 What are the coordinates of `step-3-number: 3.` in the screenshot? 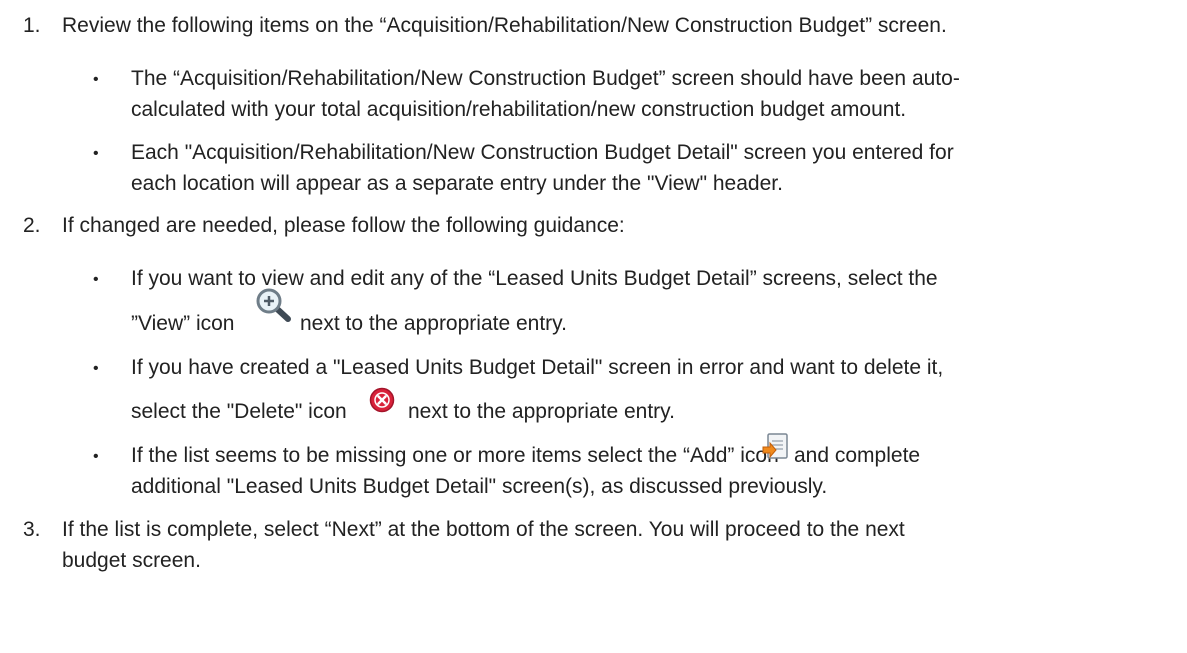 It's located at (32, 529).